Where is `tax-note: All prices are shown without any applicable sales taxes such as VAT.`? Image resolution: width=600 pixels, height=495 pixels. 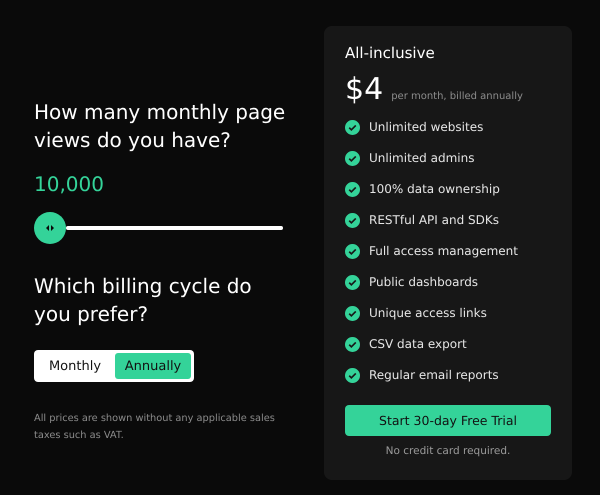
tax-note: All prices are shown without any applicable sales taxes such as VAT. is located at coordinates (155, 427).